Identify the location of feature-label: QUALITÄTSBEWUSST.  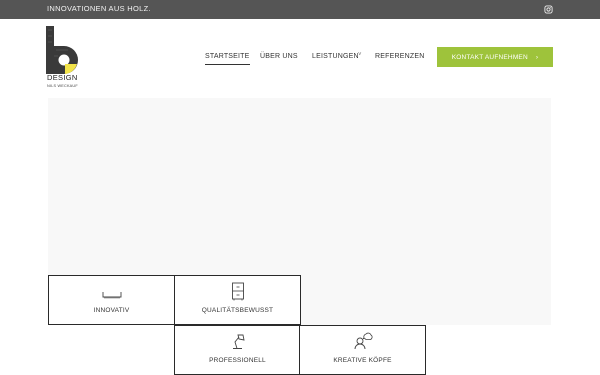
(237, 310).